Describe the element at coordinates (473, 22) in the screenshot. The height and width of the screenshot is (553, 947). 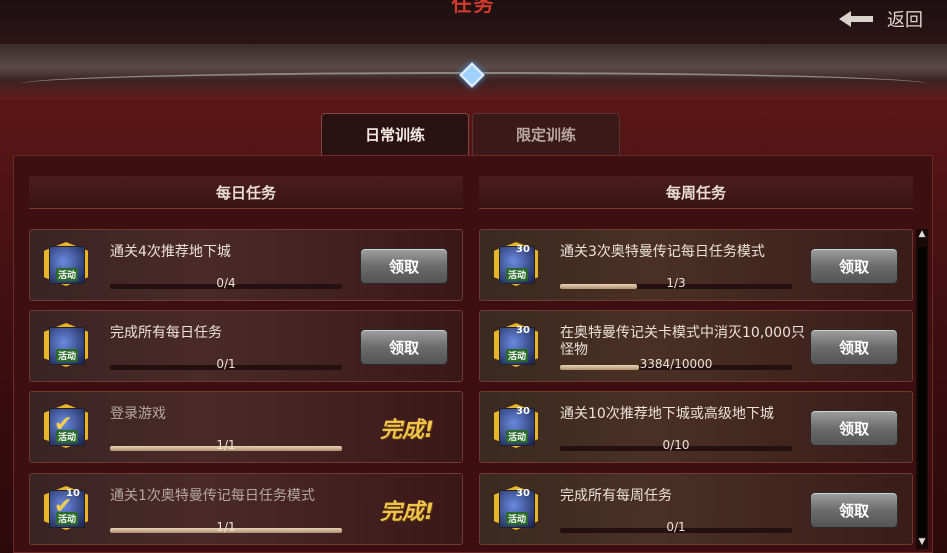
I see `top-bar: 任务 返回` at that location.